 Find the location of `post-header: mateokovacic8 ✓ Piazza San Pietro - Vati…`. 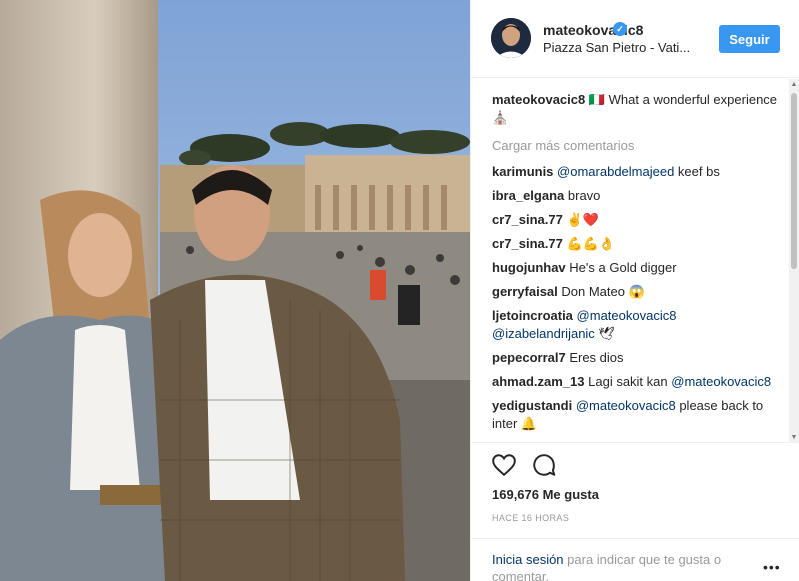

post-header: mateokovacic8 ✓ Piazza San Pietro - Vati… is located at coordinates (635, 39).